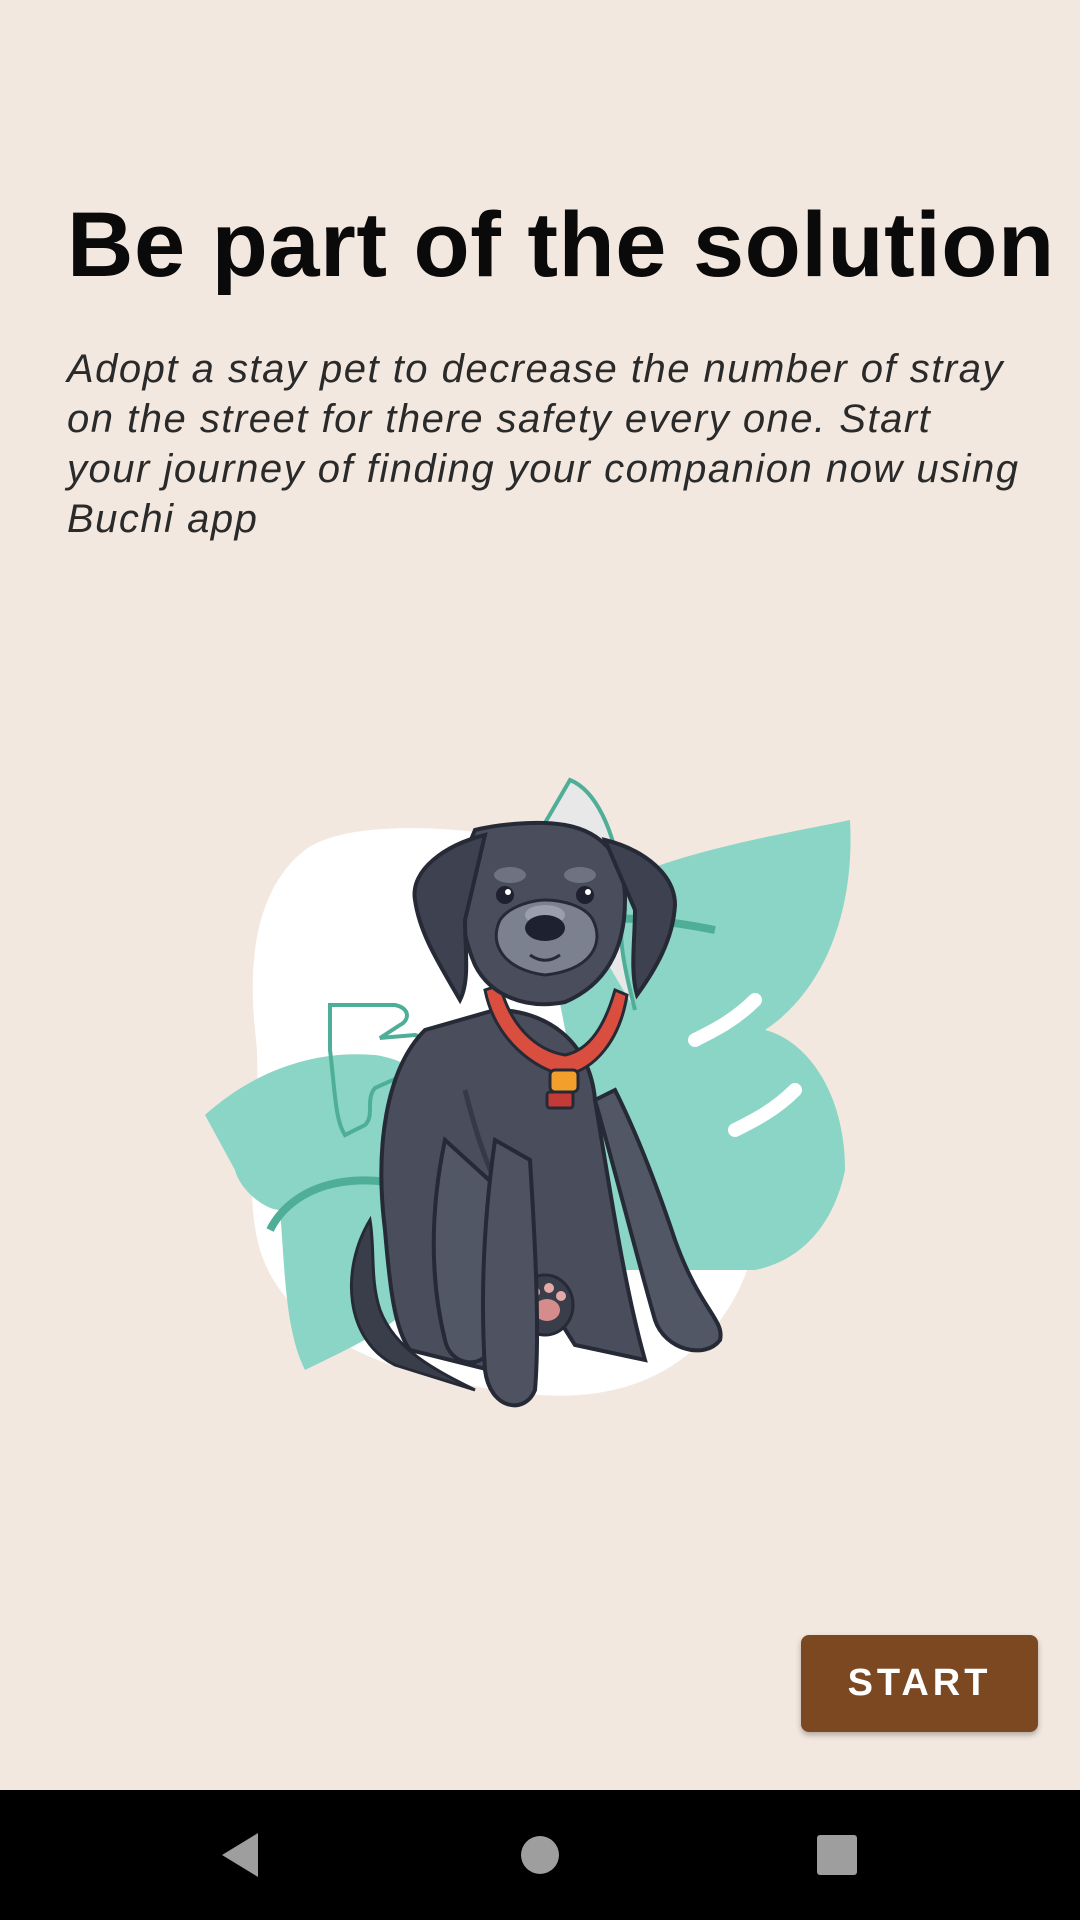  I want to click on dog-center-leg, so click(510, 1272).